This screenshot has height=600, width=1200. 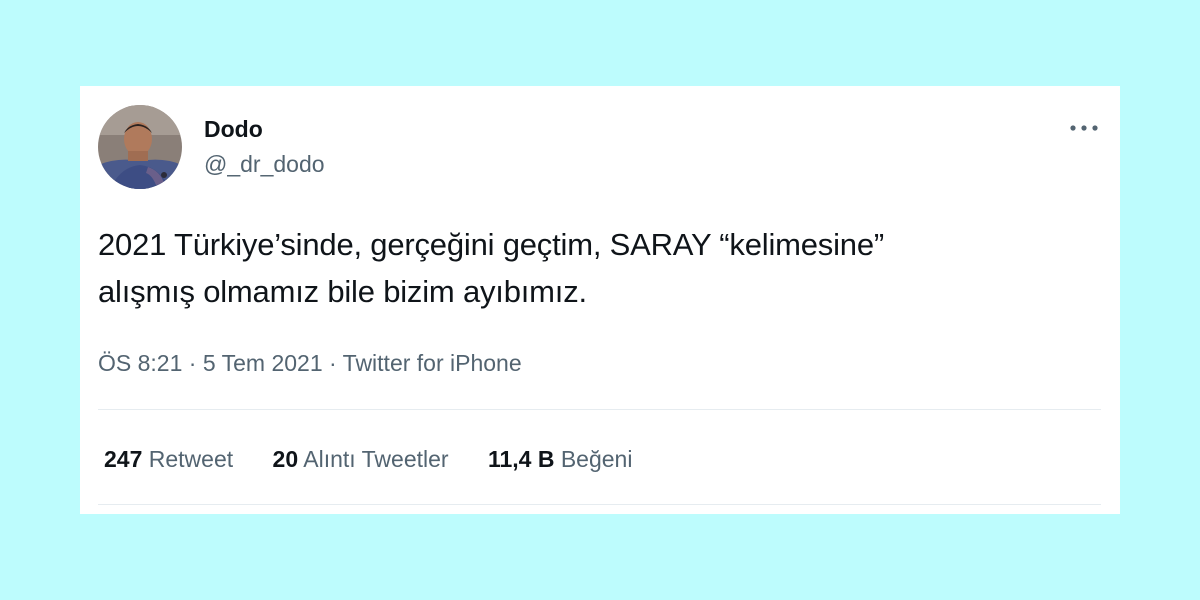 What do you see at coordinates (264, 164) in the screenshot?
I see `user-handle: @_dr_dodo` at bounding box center [264, 164].